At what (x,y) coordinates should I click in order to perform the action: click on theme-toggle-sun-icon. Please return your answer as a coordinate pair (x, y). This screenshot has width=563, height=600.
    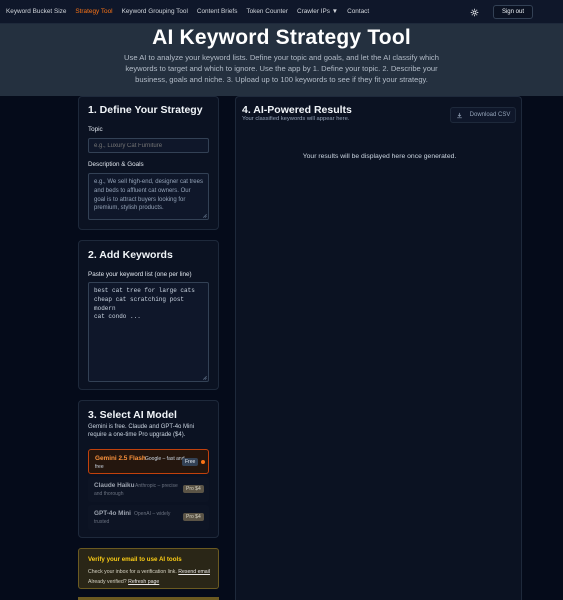
    Looking at the image, I should click on (475, 12).